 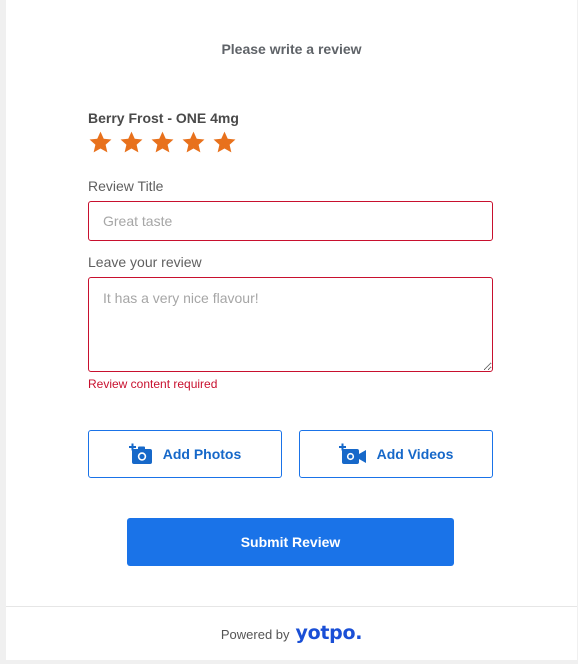 I want to click on add-photos-button: Add Photos, so click(x=185, y=454).